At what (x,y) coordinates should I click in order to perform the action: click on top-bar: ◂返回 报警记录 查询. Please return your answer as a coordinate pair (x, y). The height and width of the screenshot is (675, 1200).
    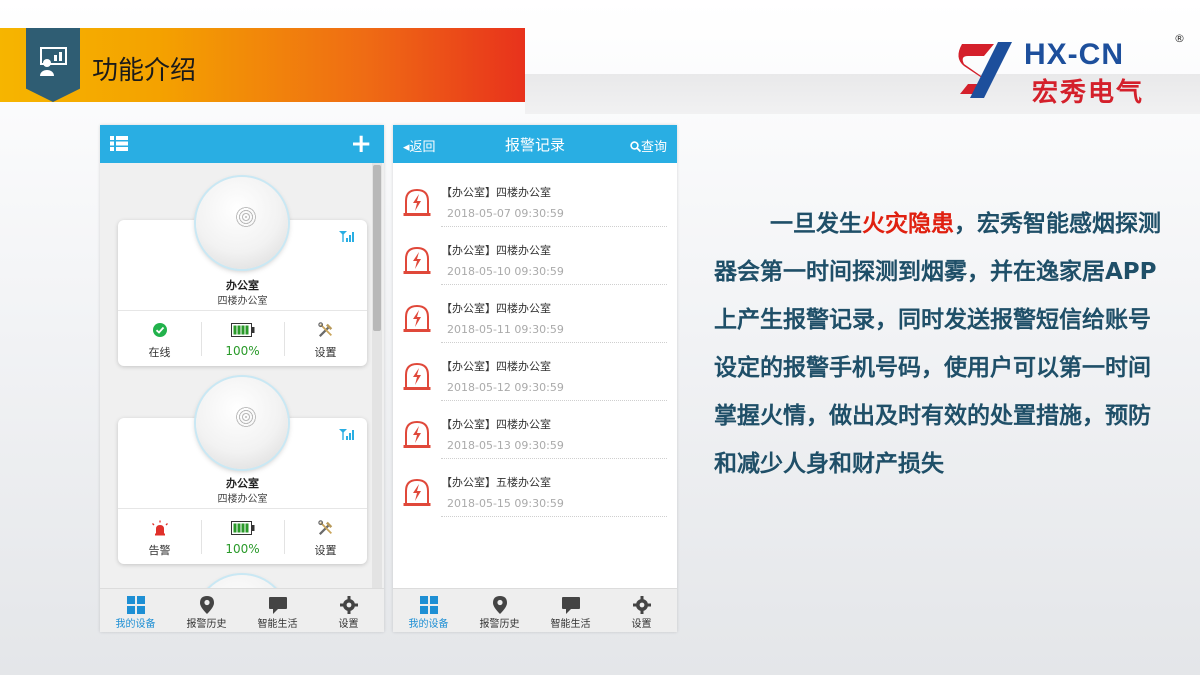
    Looking at the image, I should click on (535, 144).